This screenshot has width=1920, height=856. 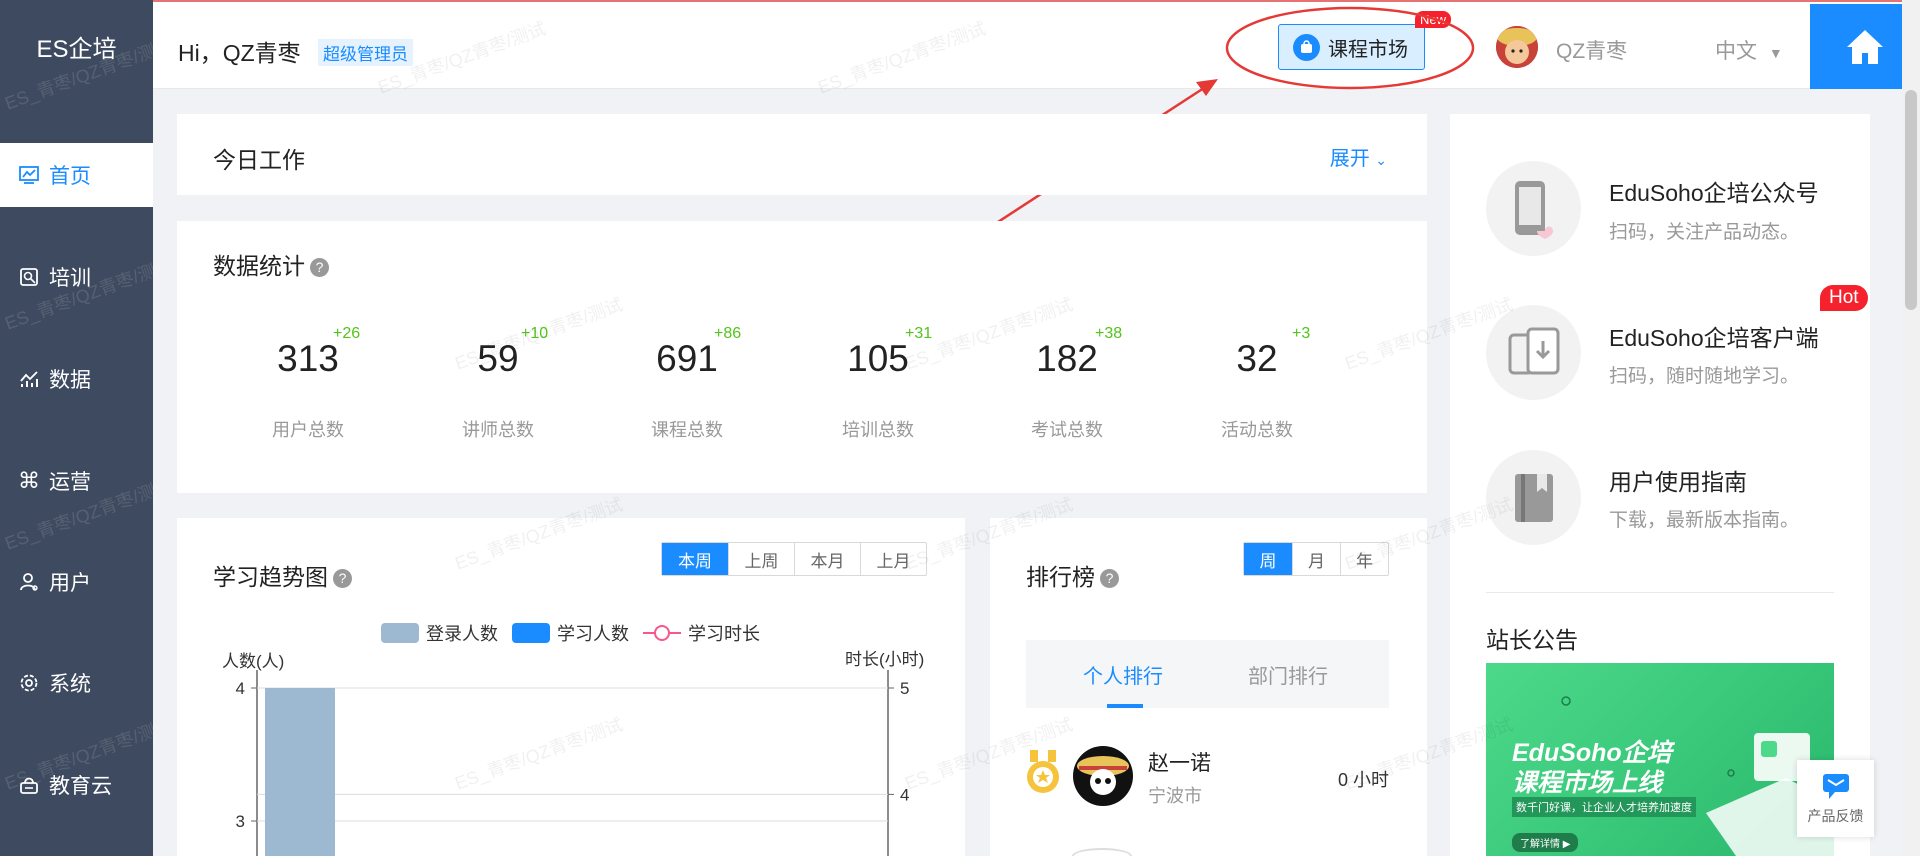 What do you see at coordinates (687, 430) in the screenshot?
I see `stat-label: 课程总数` at bounding box center [687, 430].